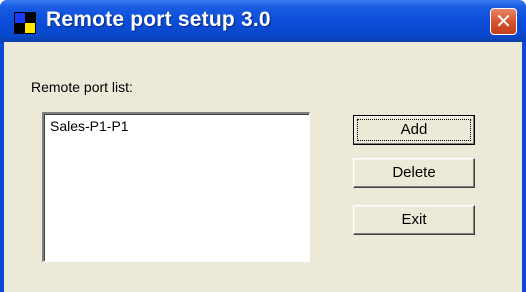 The width and height of the screenshot is (526, 292). I want to click on focus-rectangle, so click(414, 130).